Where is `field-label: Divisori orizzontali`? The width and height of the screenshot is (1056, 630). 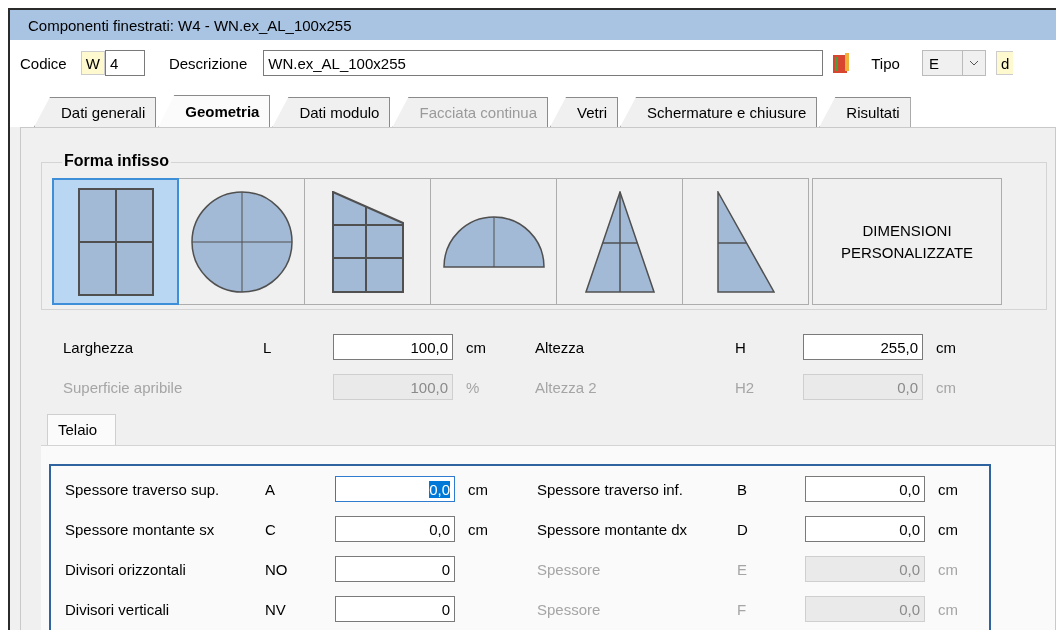 field-label: Divisori orizzontali is located at coordinates (126, 569).